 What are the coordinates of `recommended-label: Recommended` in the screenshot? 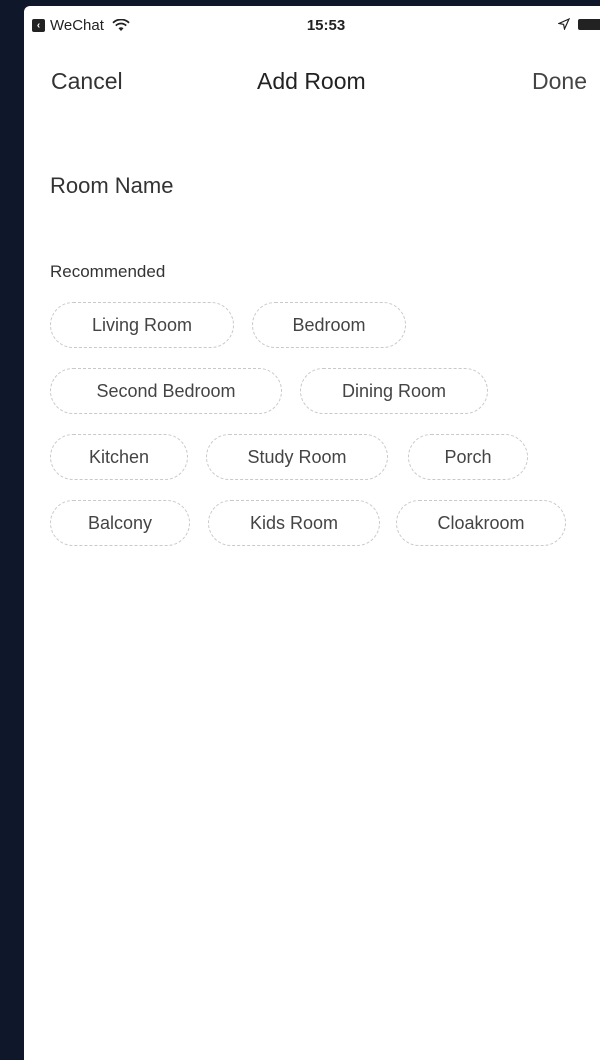 It's located at (108, 271).